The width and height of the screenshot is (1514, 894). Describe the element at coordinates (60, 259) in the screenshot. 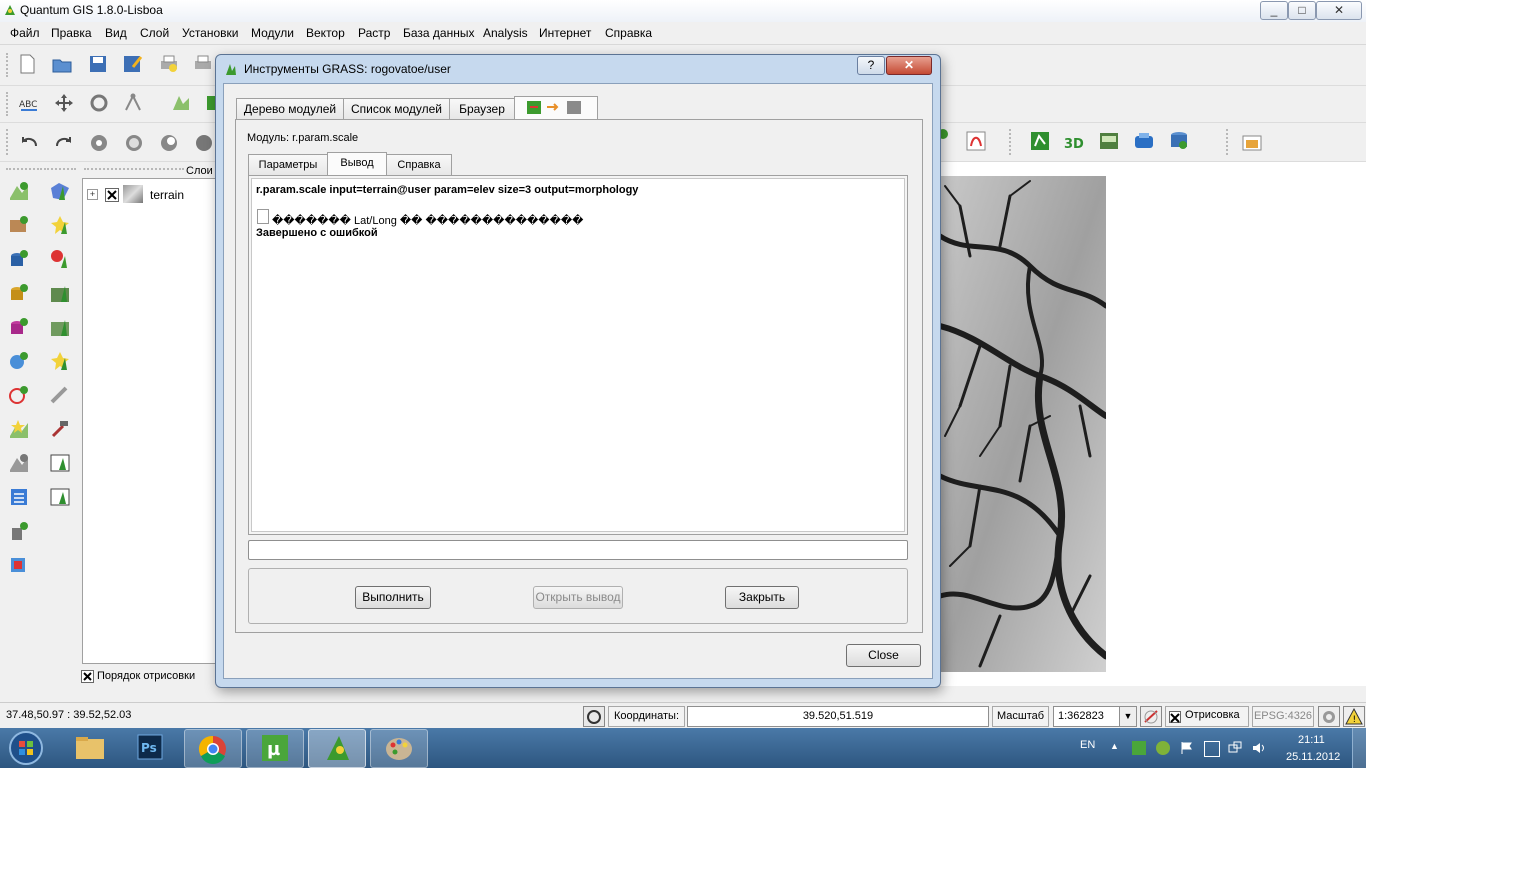

I see `grass-remove-icon` at that location.